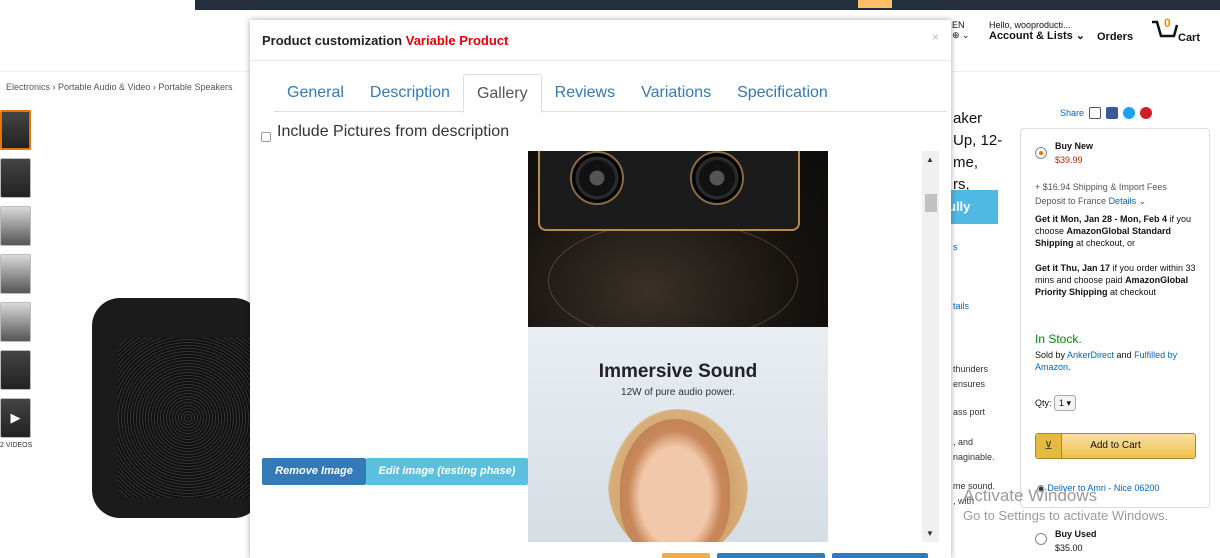 This screenshot has height=558, width=1220. I want to click on videos-label: 2 VIDEOS, so click(16, 445).